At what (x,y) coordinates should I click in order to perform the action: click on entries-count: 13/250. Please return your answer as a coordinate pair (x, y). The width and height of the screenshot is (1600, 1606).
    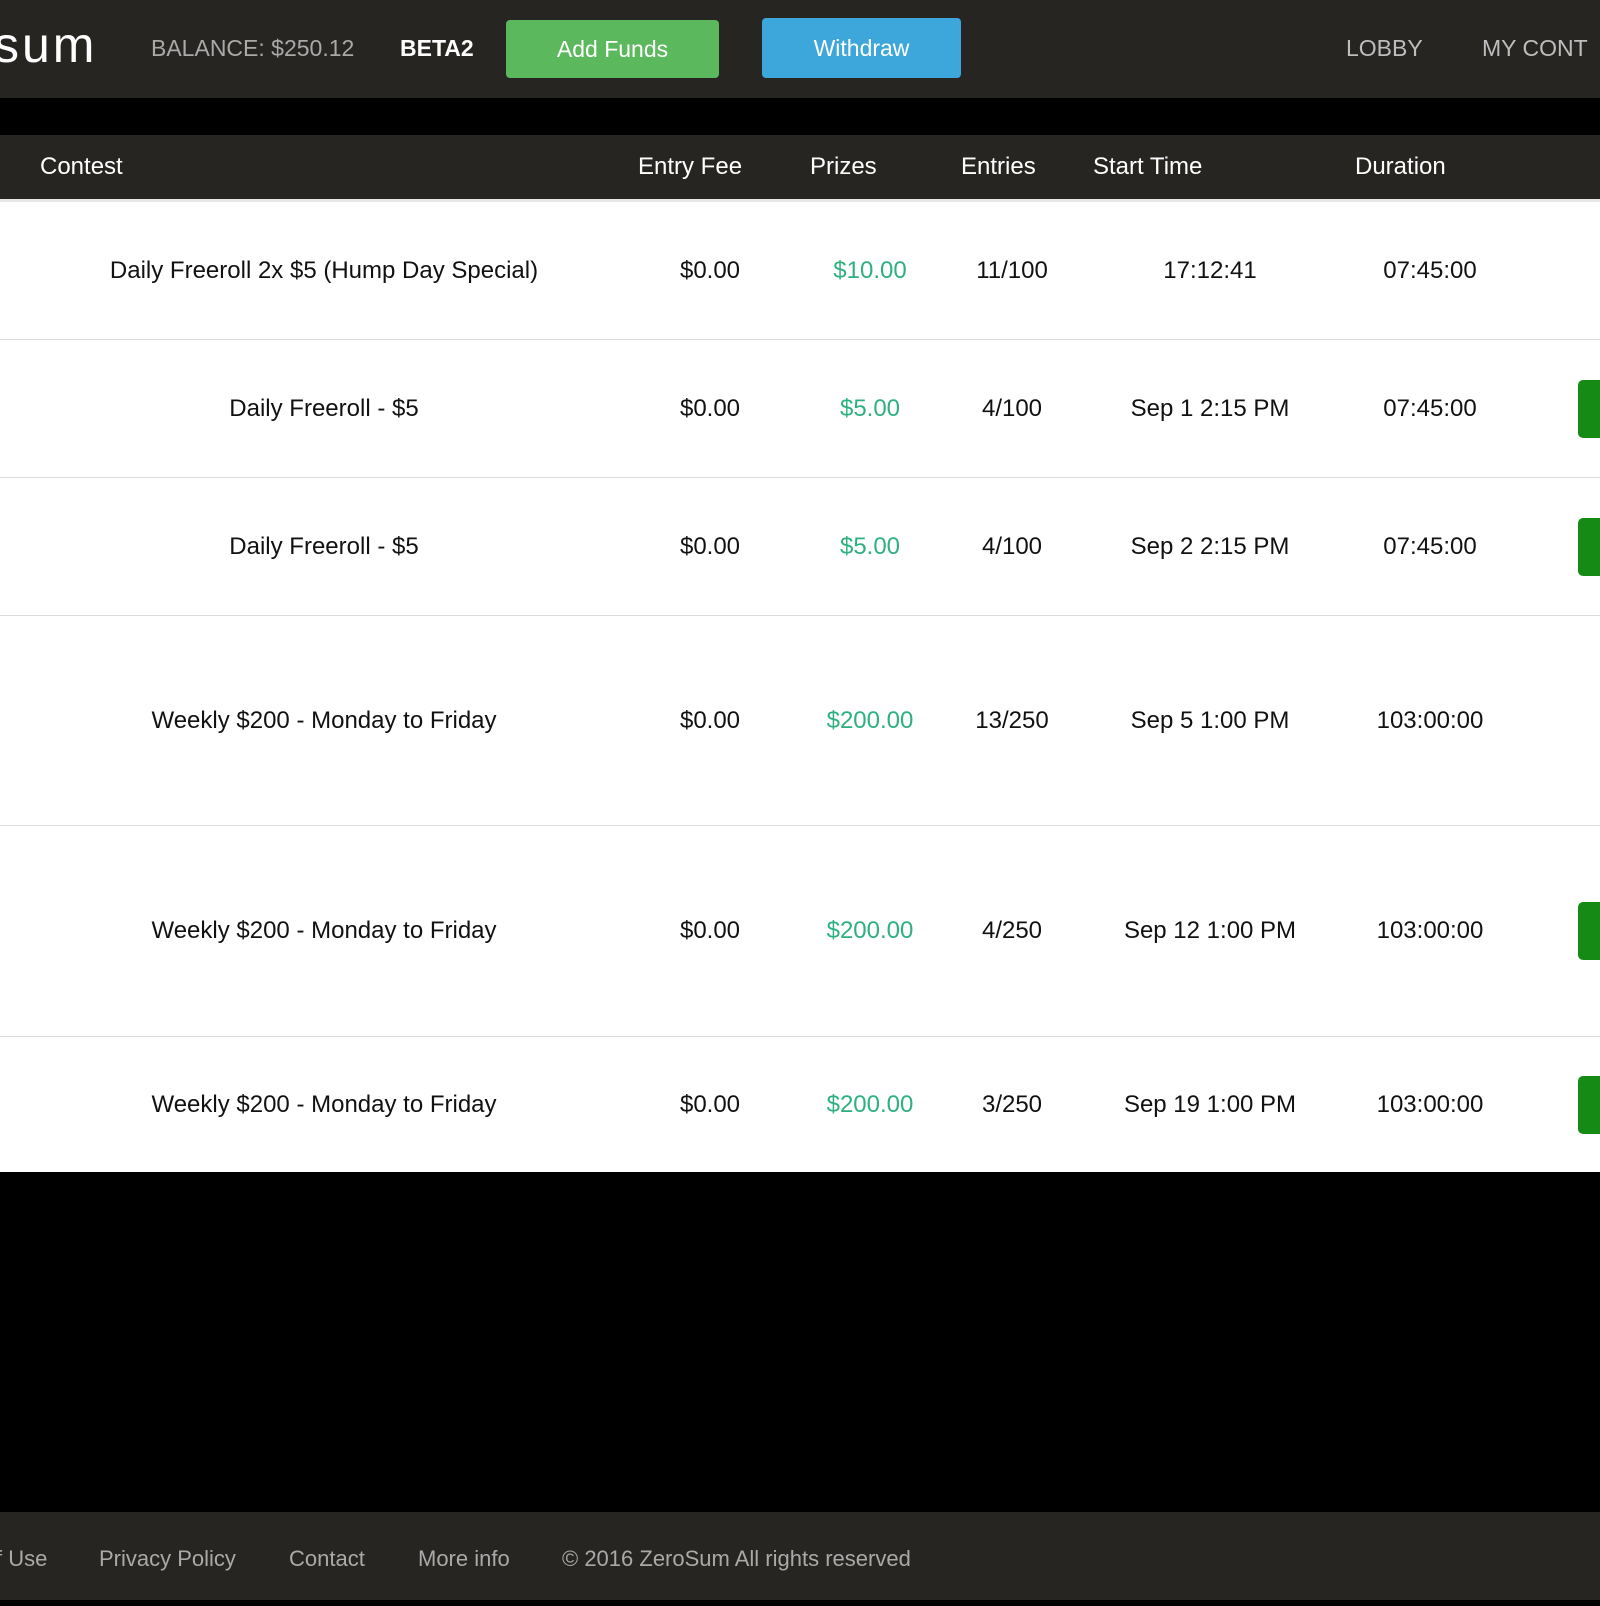
    Looking at the image, I should click on (1012, 720).